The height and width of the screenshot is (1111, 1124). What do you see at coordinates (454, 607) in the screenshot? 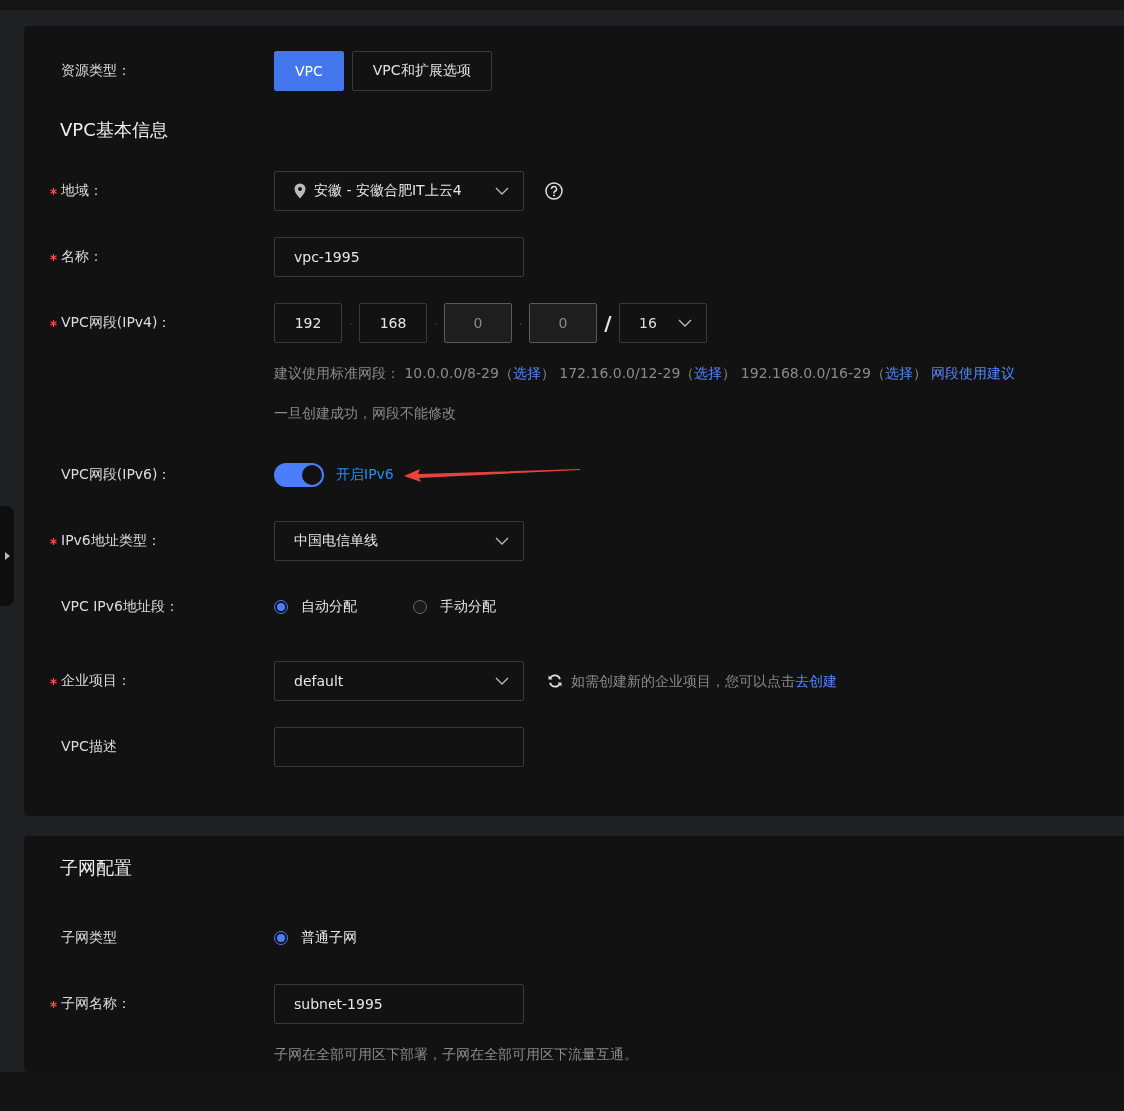
I see `radio-option: 手动分配` at bounding box center [454, 607].